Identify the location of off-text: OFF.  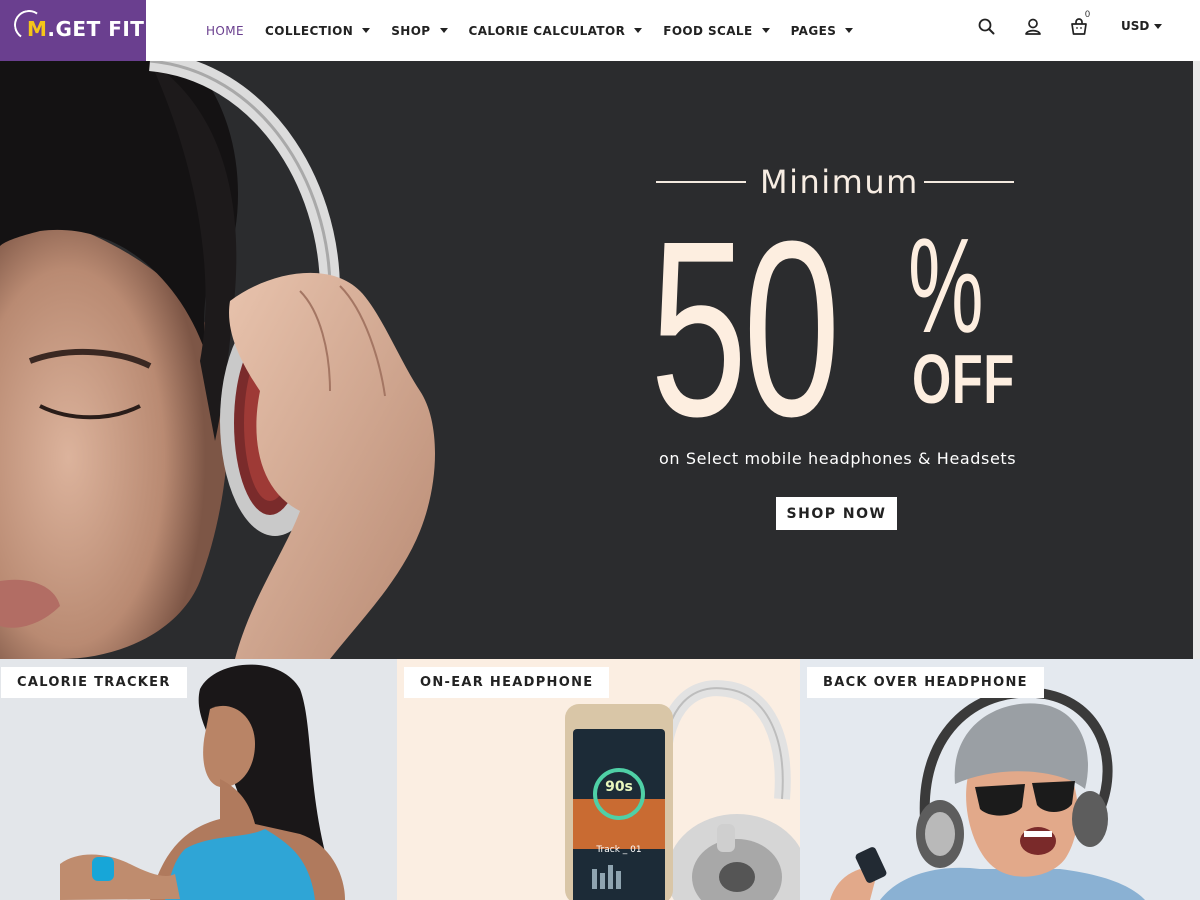
(963, 379).